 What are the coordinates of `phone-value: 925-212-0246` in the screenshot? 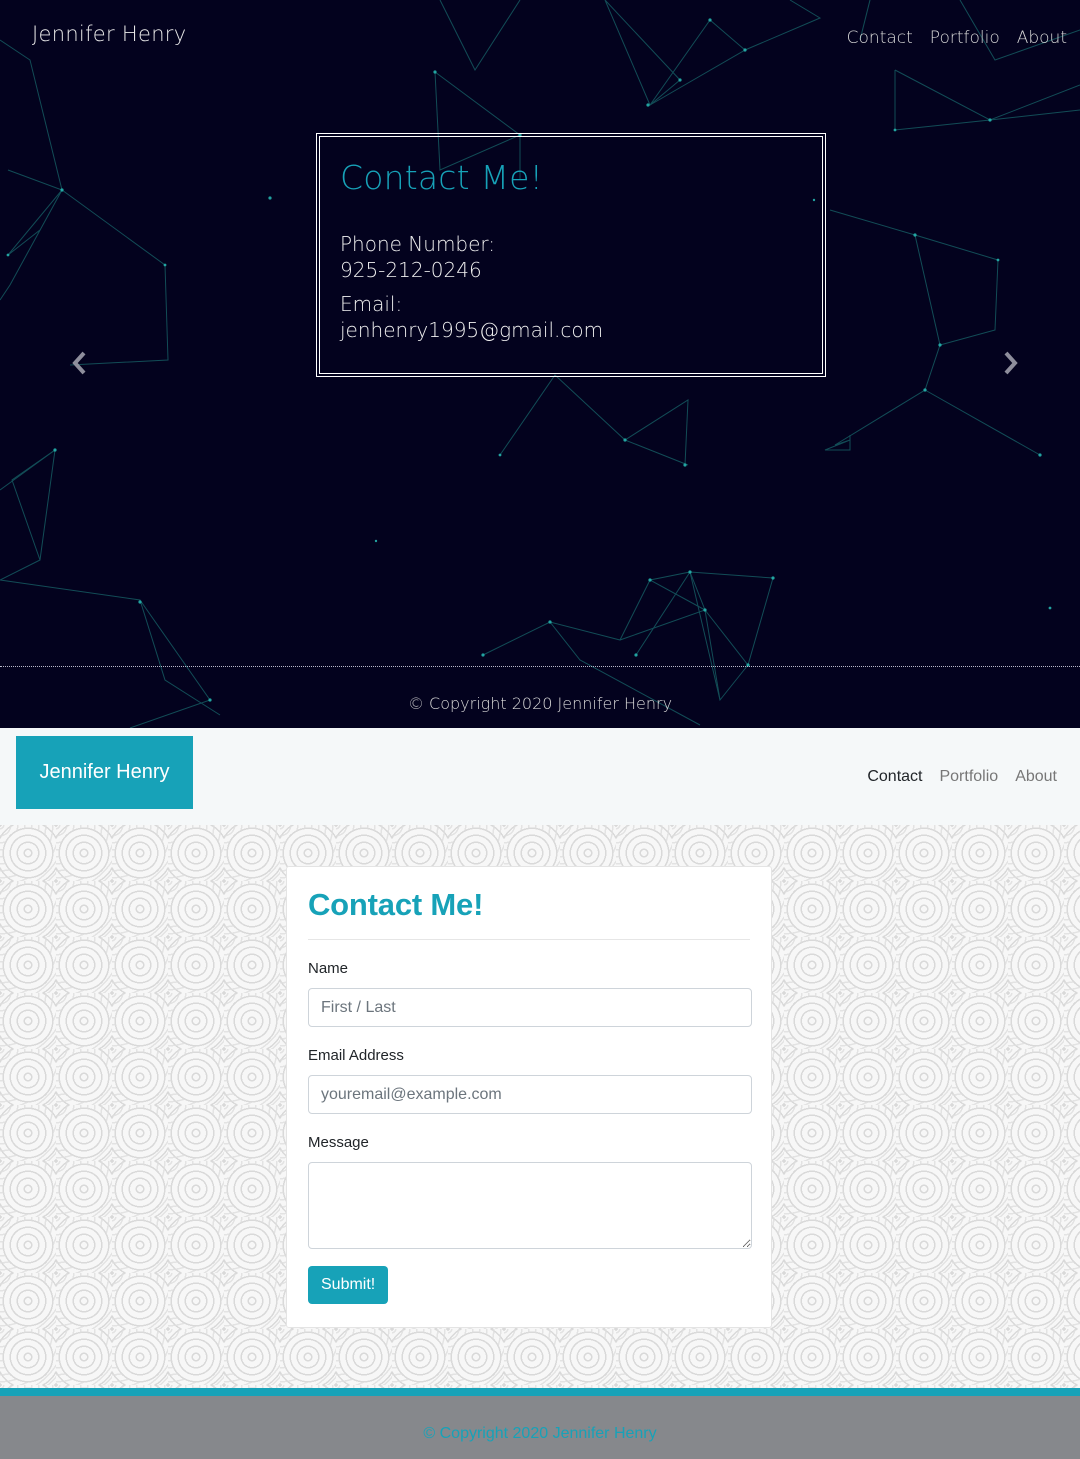 It's located at (411, 270).